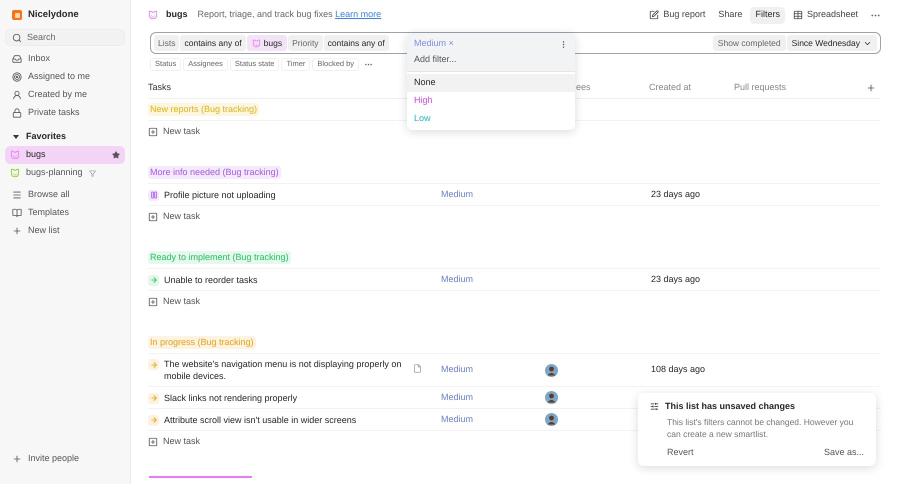 Image resolution: width=900 pixels, height=484 pixels. What do you see at coordinates (670, 87) in the screenshot?
I see `column-header: Created at` at bounding box center [670, 87].